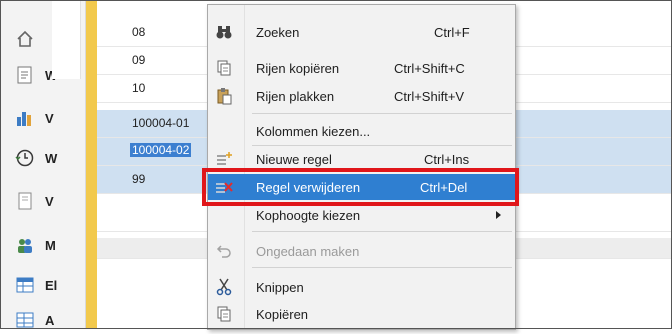 The height and width of the screenshot is (334, 672). What do you see at coordinates (25, 39) in the screenshot?
I see `home-icon` at bounding box center [25, 39].